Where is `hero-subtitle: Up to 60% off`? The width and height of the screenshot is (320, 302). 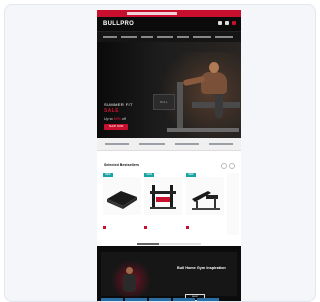
hero-subtitle: Up to 60% off is located at coordinates (115, 119).